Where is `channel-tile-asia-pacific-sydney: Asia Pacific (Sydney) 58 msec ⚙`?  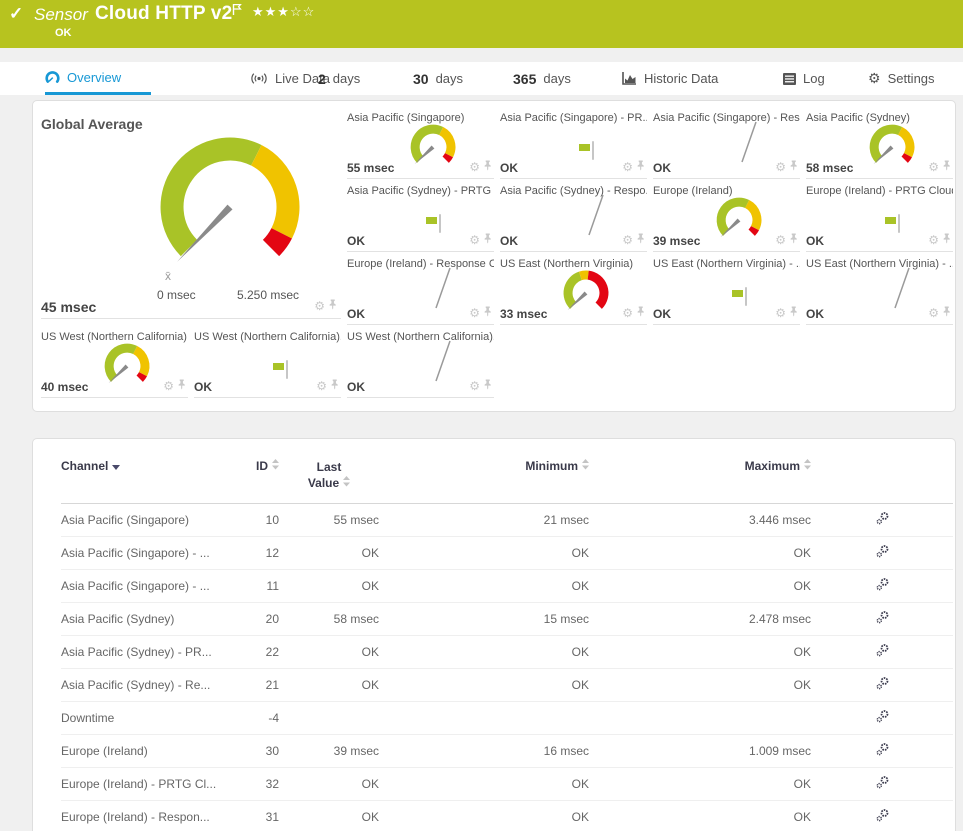
channel-tile-asia-pacific-sydney: Asia Pacific (Sydney) 58 msec ⚙ is located at coordinates (879, 145).